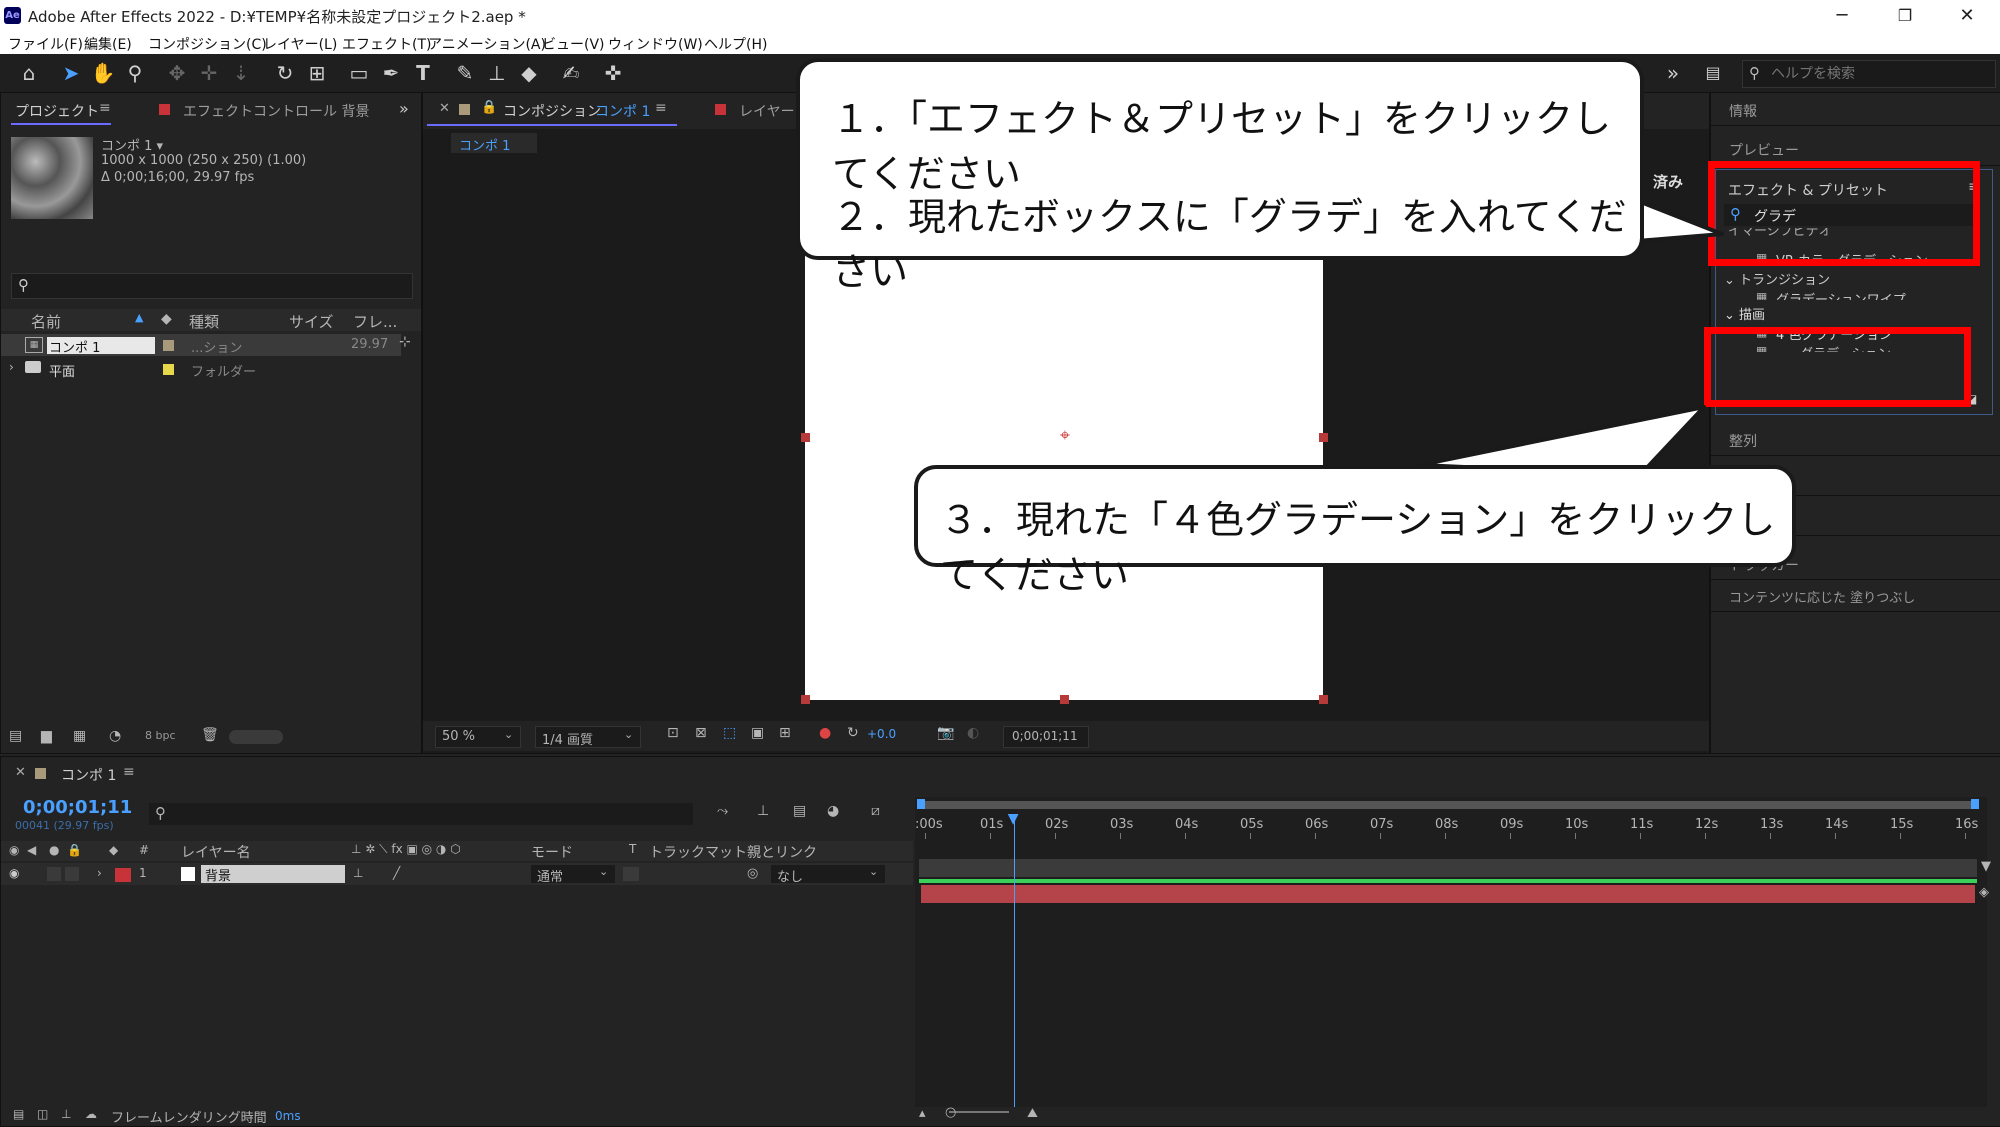  I want to click on menu-effect: エフェクト(T), so click(386, 44).